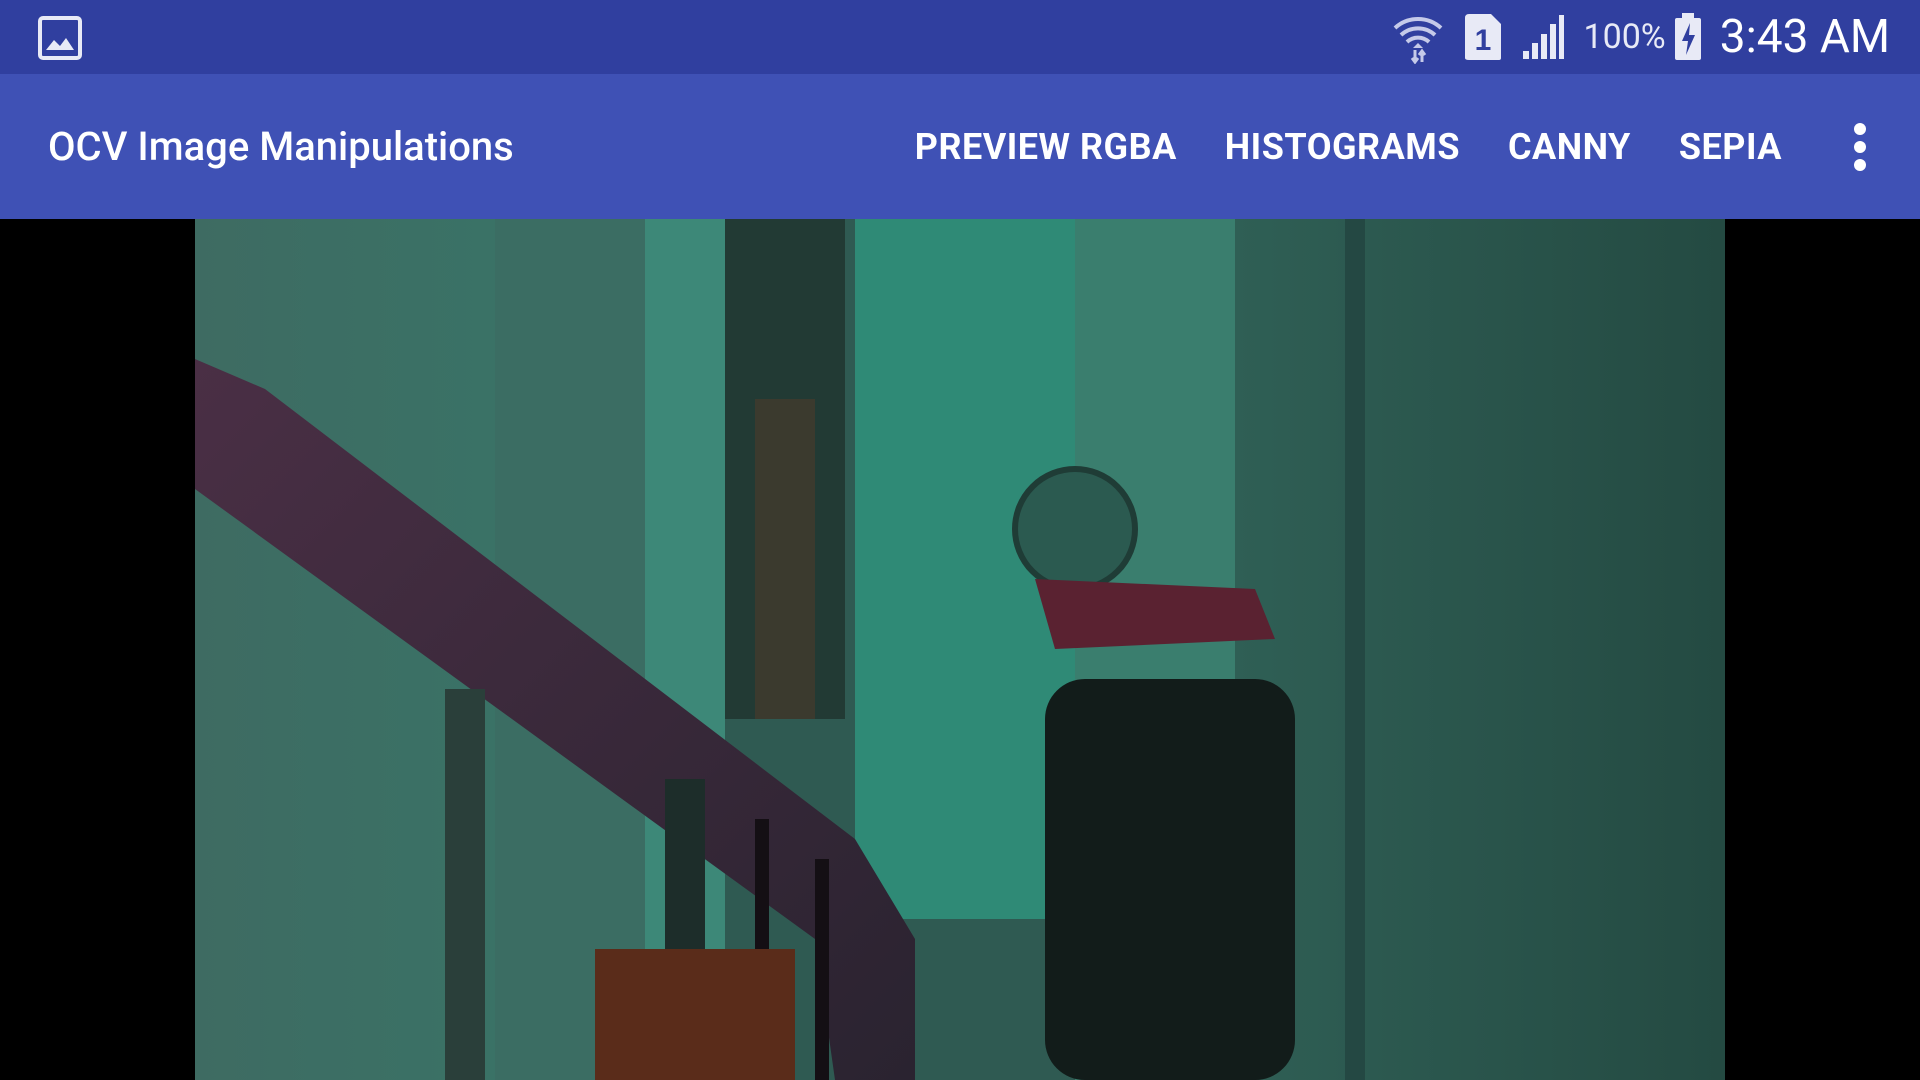 This screenshot has width=1920, height=1080. Describe the element at coordinates (1730, 147) in the screenshot. I see `sepia-button: SEPIA` at that location.